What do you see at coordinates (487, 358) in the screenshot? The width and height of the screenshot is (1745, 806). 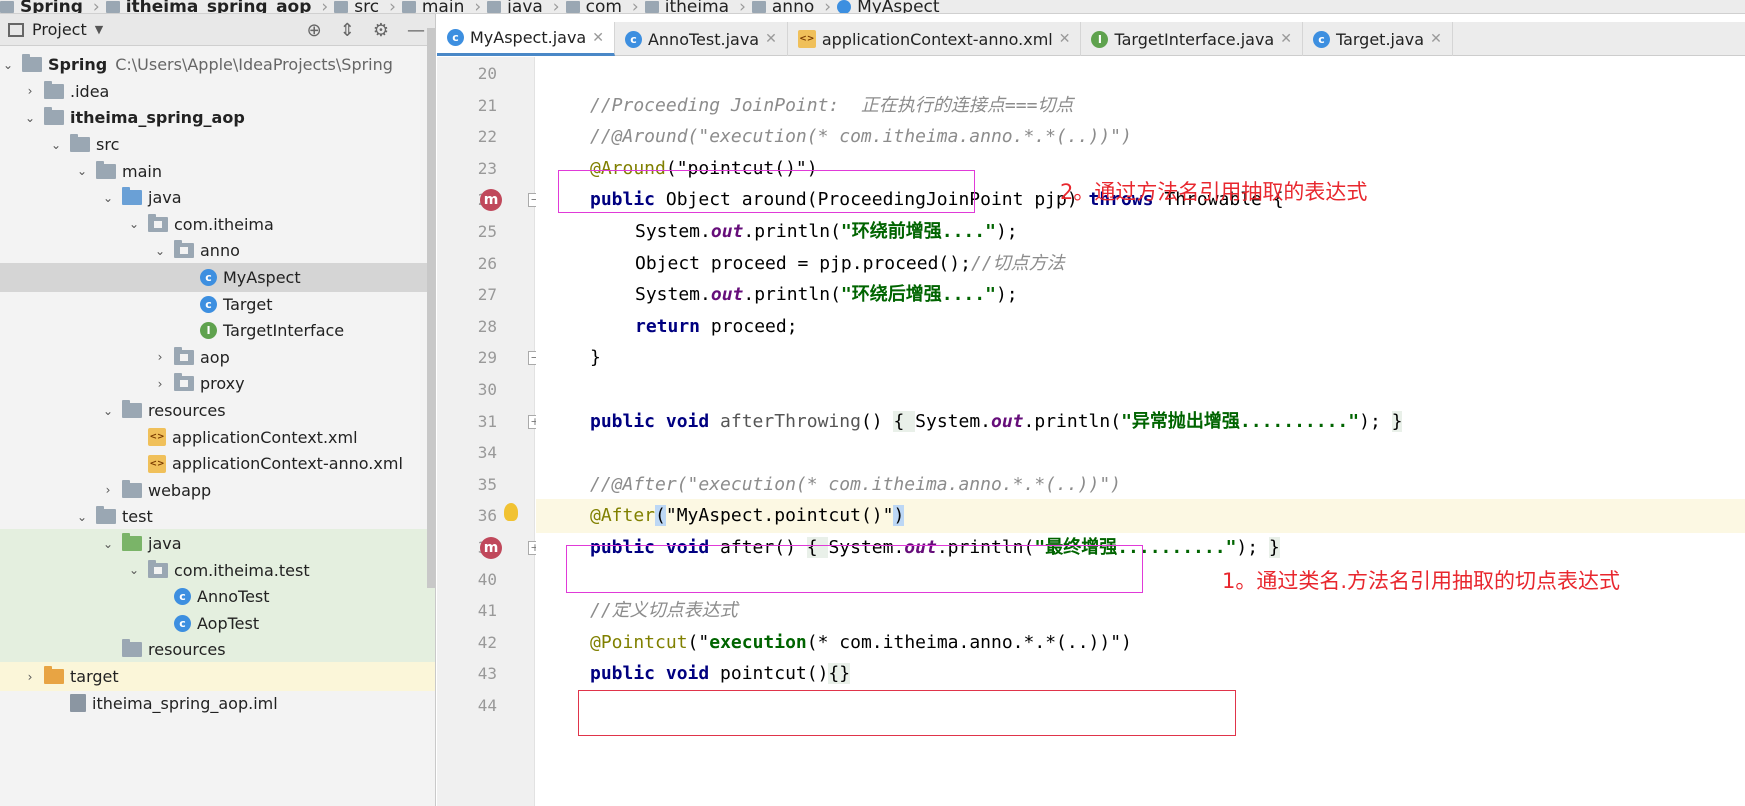 I see `line-number: 29` at bounding box center [487, 358].